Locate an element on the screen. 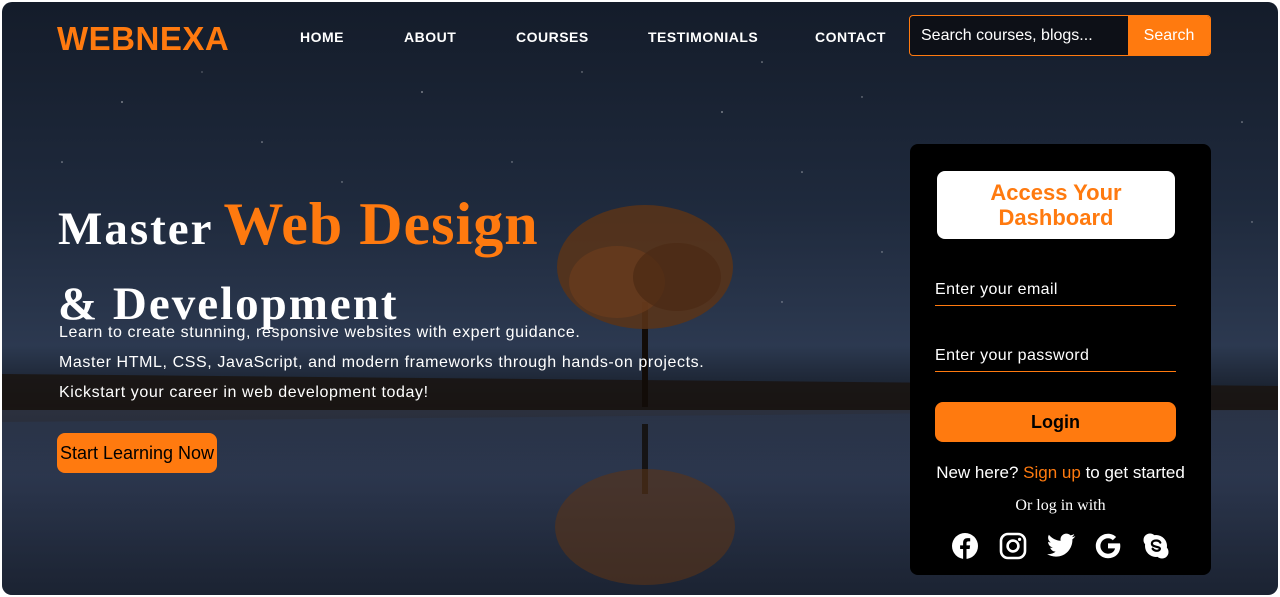 The width and height of the screenshot is (1280, 597). social-login-row is located at coordinates (1060, 546).